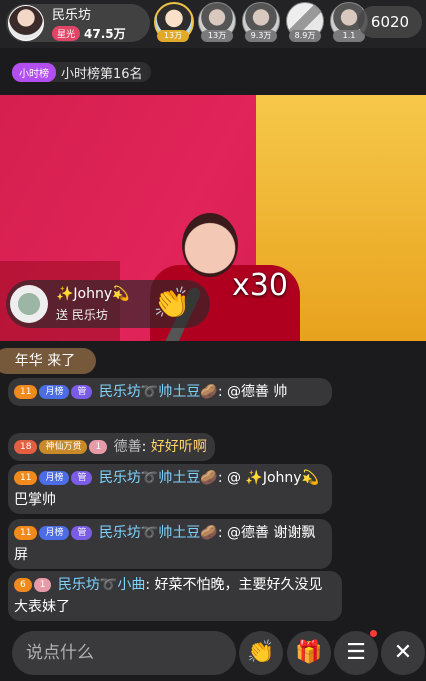 This screenshot has width=426, height=681. I want to click on hourly-rank: 小时榜 小时榜第16名, so click(81, 72).